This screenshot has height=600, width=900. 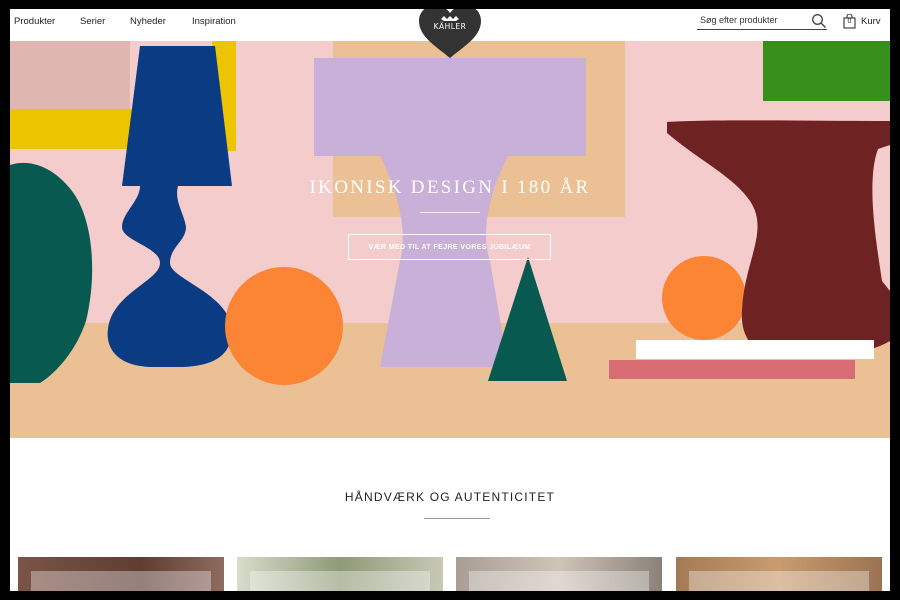 I want to click on cart-button: 0 Kurv, so click(x=862, y=20).